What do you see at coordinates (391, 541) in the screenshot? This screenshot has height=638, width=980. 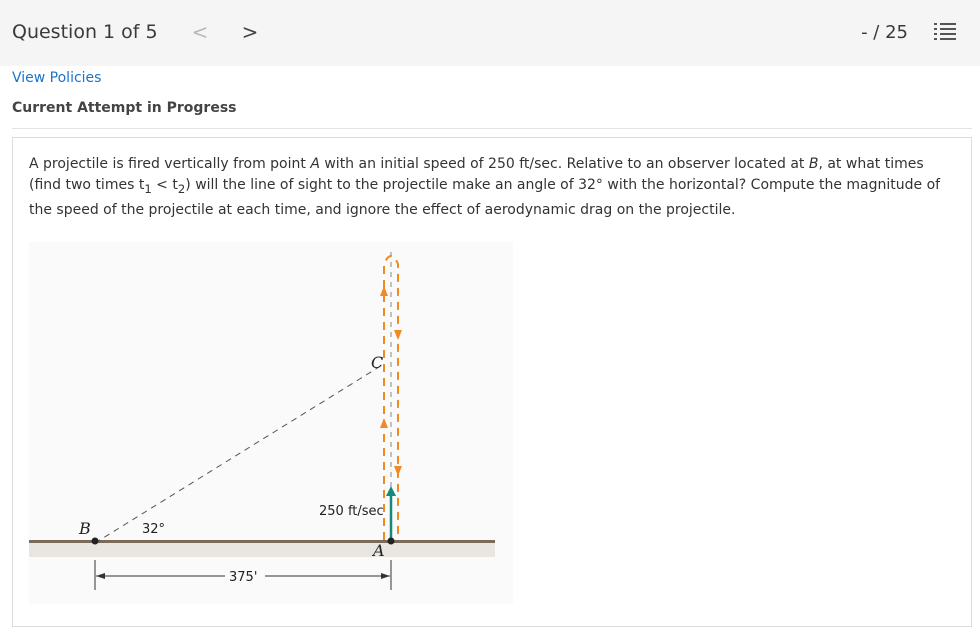 I see `point-a` at bounding box center [391, 541].